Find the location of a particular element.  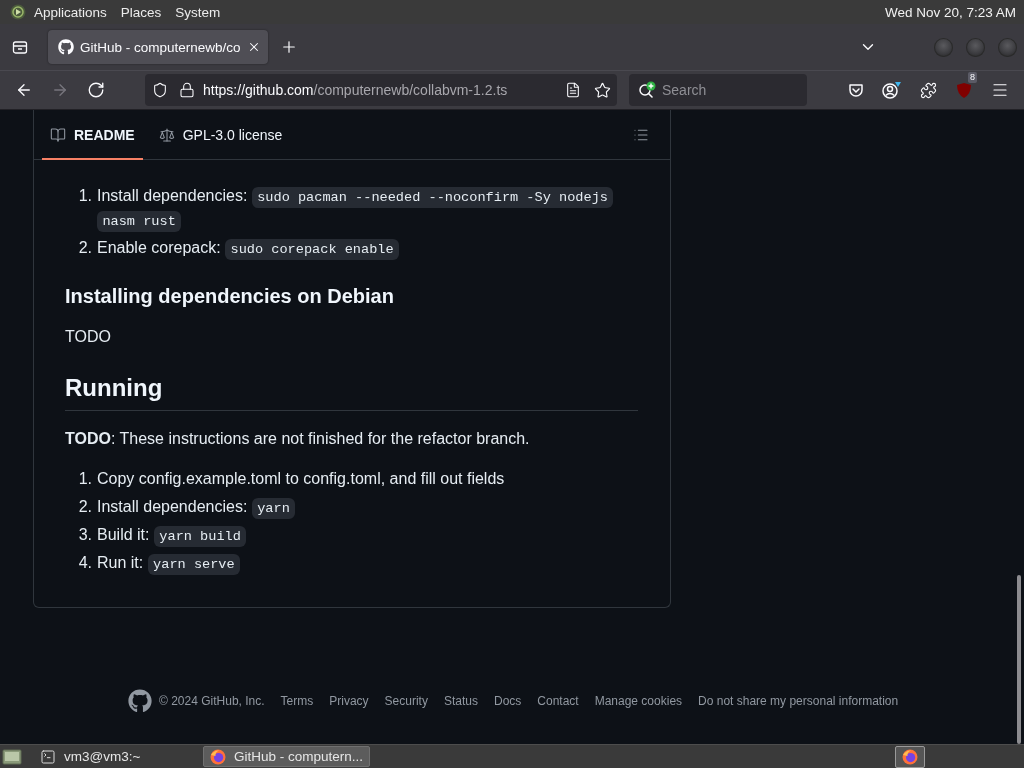

readme-tab: README is located at coordinates (92, 135).